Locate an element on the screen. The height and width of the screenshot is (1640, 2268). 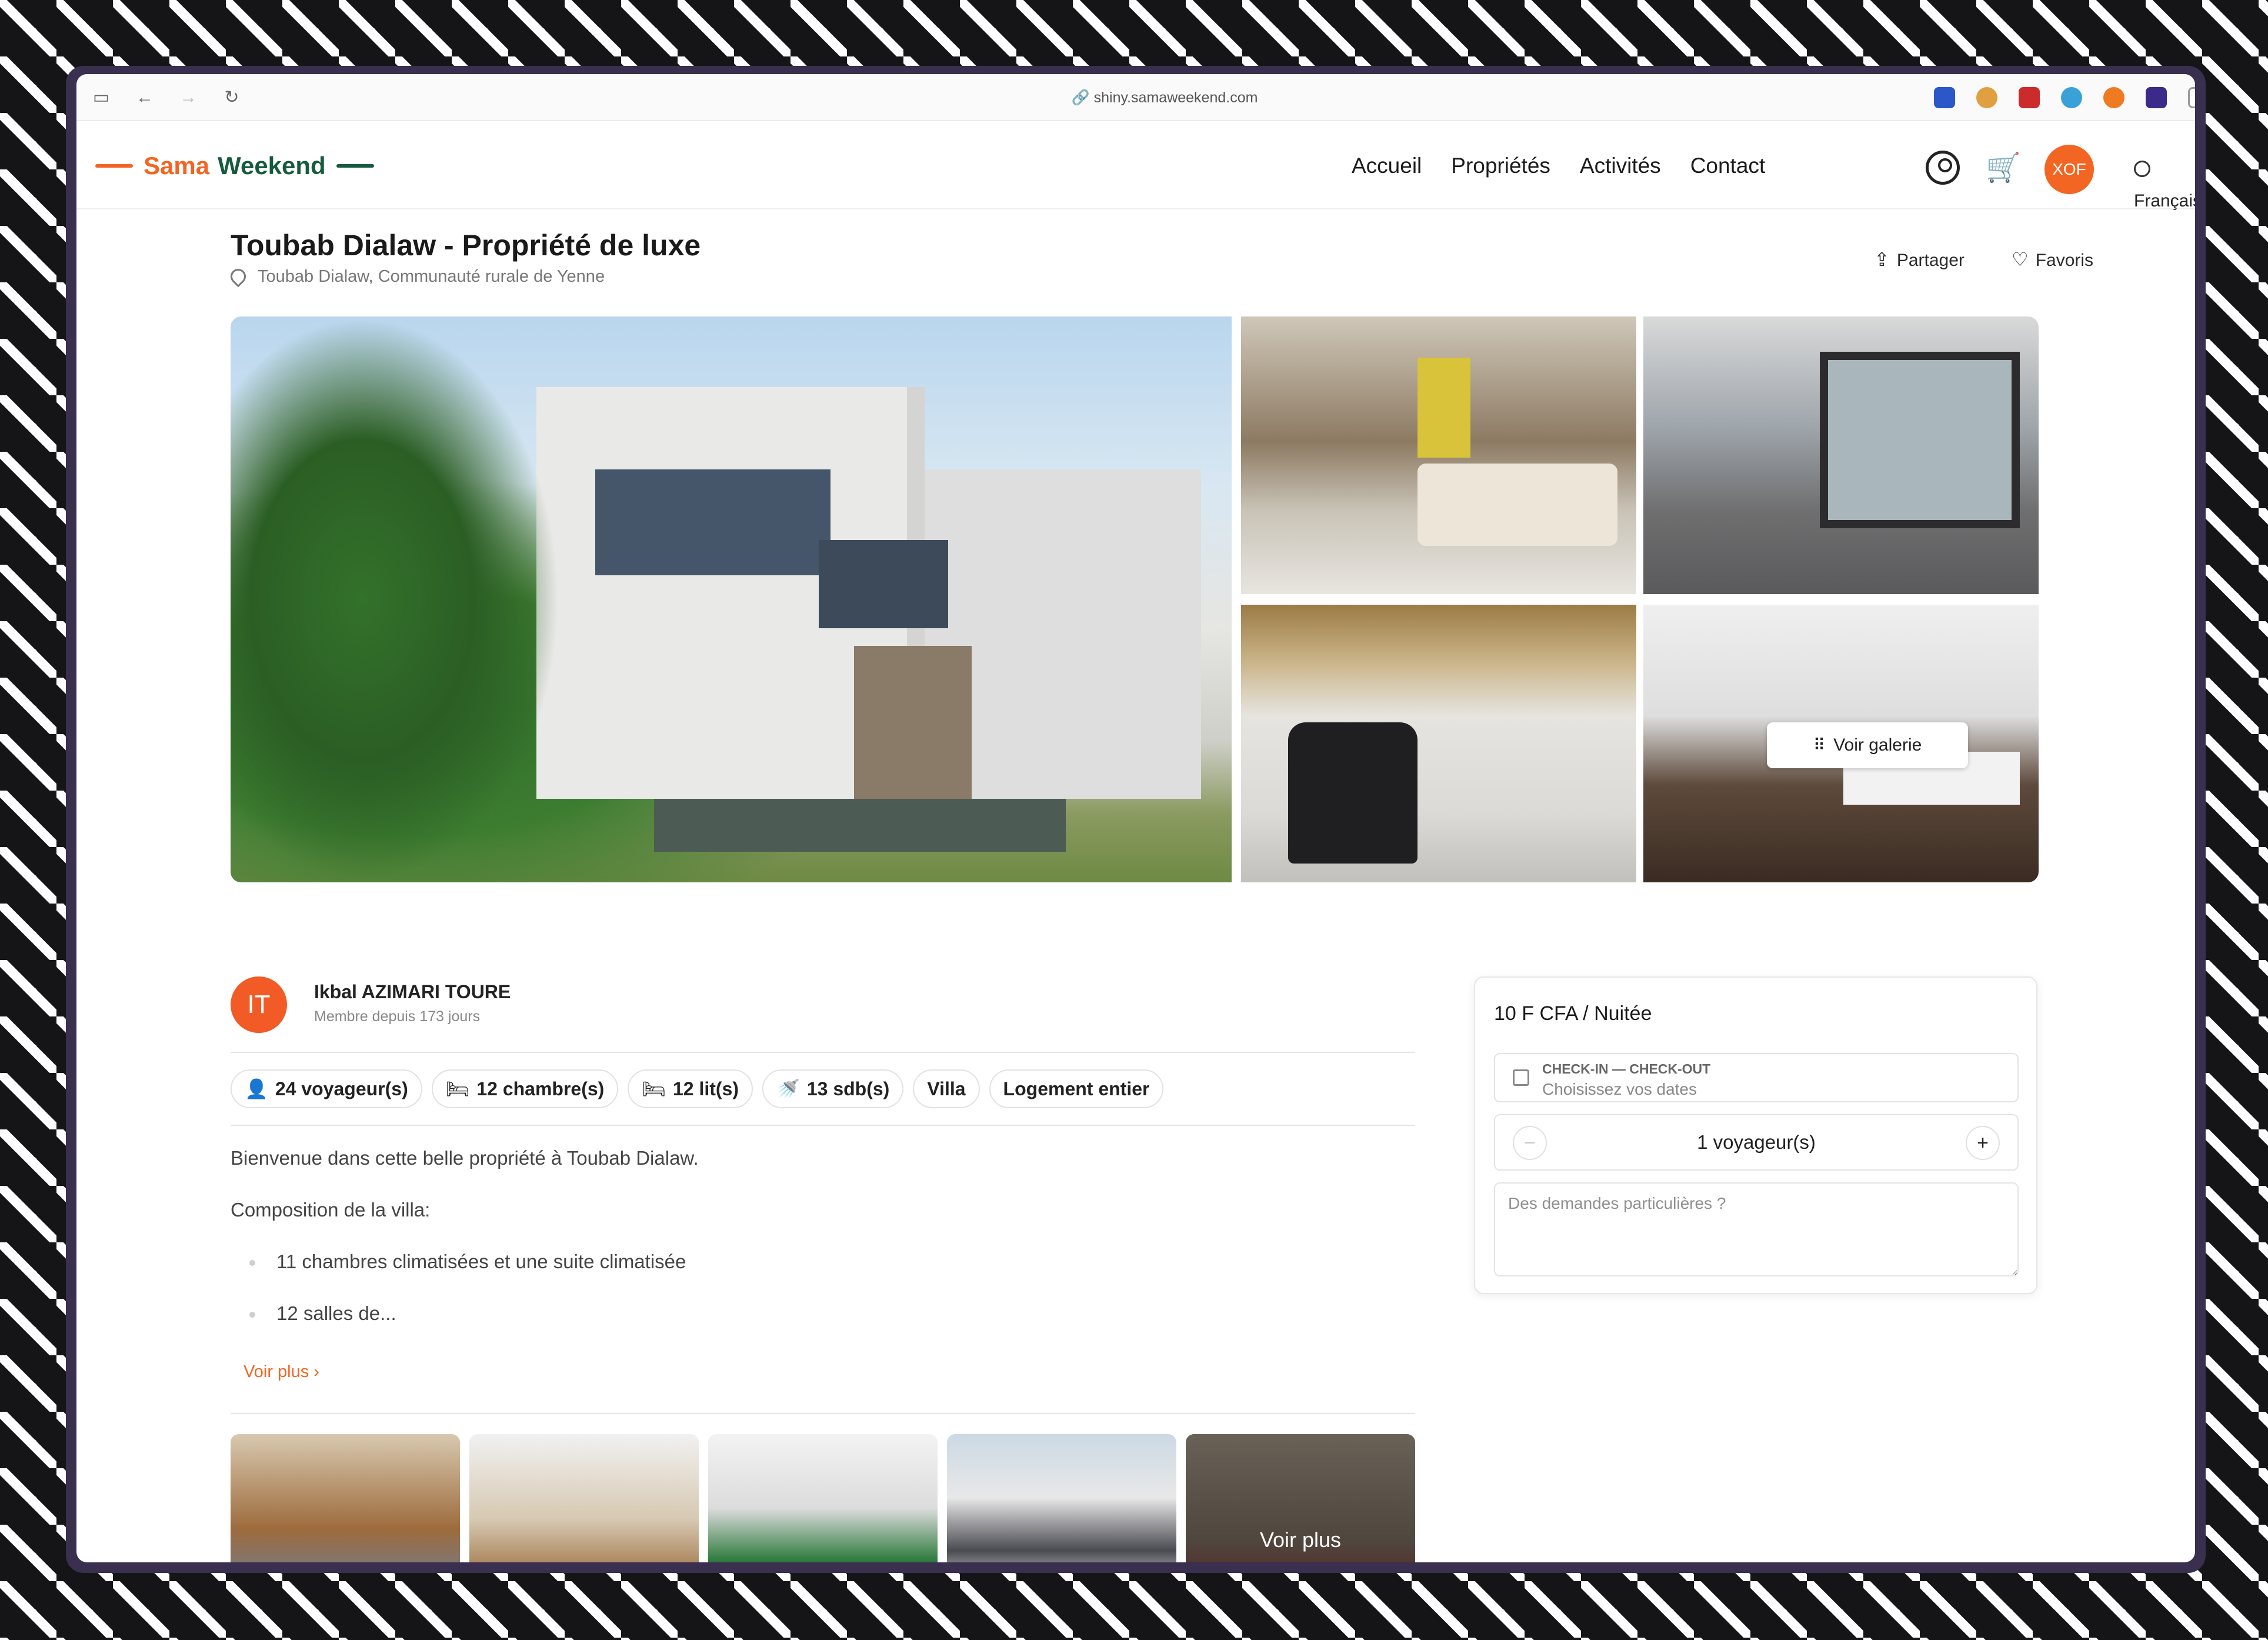
share-label: Partager is located at coordinates (1930, 260).